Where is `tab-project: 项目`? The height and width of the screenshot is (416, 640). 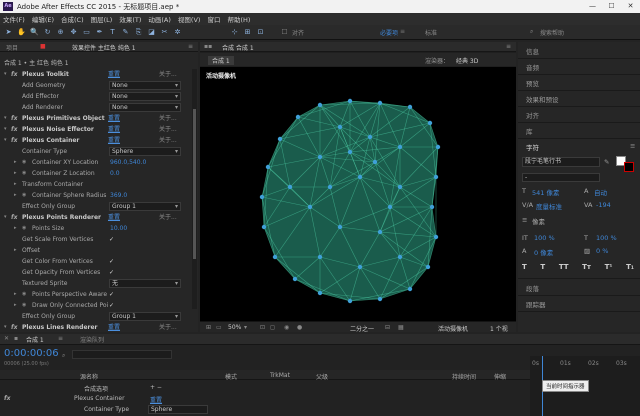
tab-project: 项目 is located at coordinates (12, 47).